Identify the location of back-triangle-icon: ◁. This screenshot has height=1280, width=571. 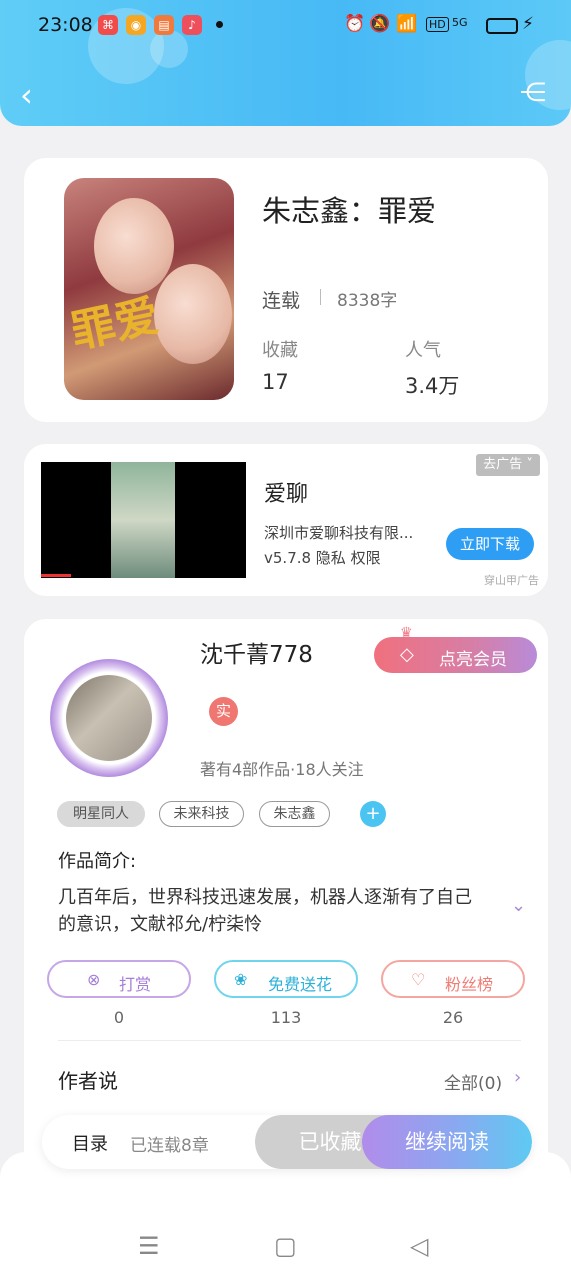
(419, 1246).